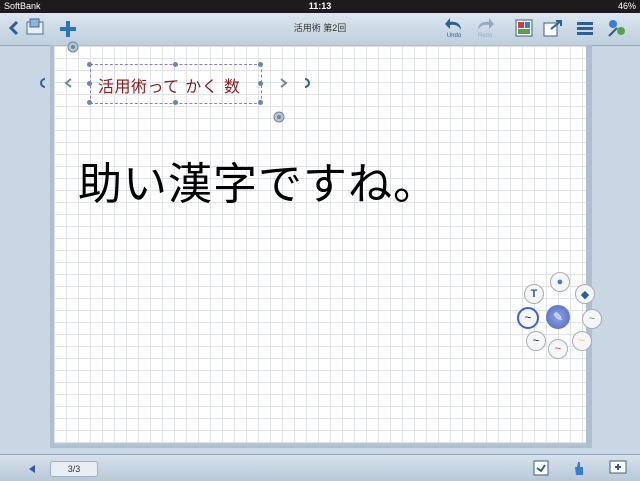  What do you see at coordinates (14, 28) in the screenshot?
I see `back-icon` at bounding box center [14, 28].